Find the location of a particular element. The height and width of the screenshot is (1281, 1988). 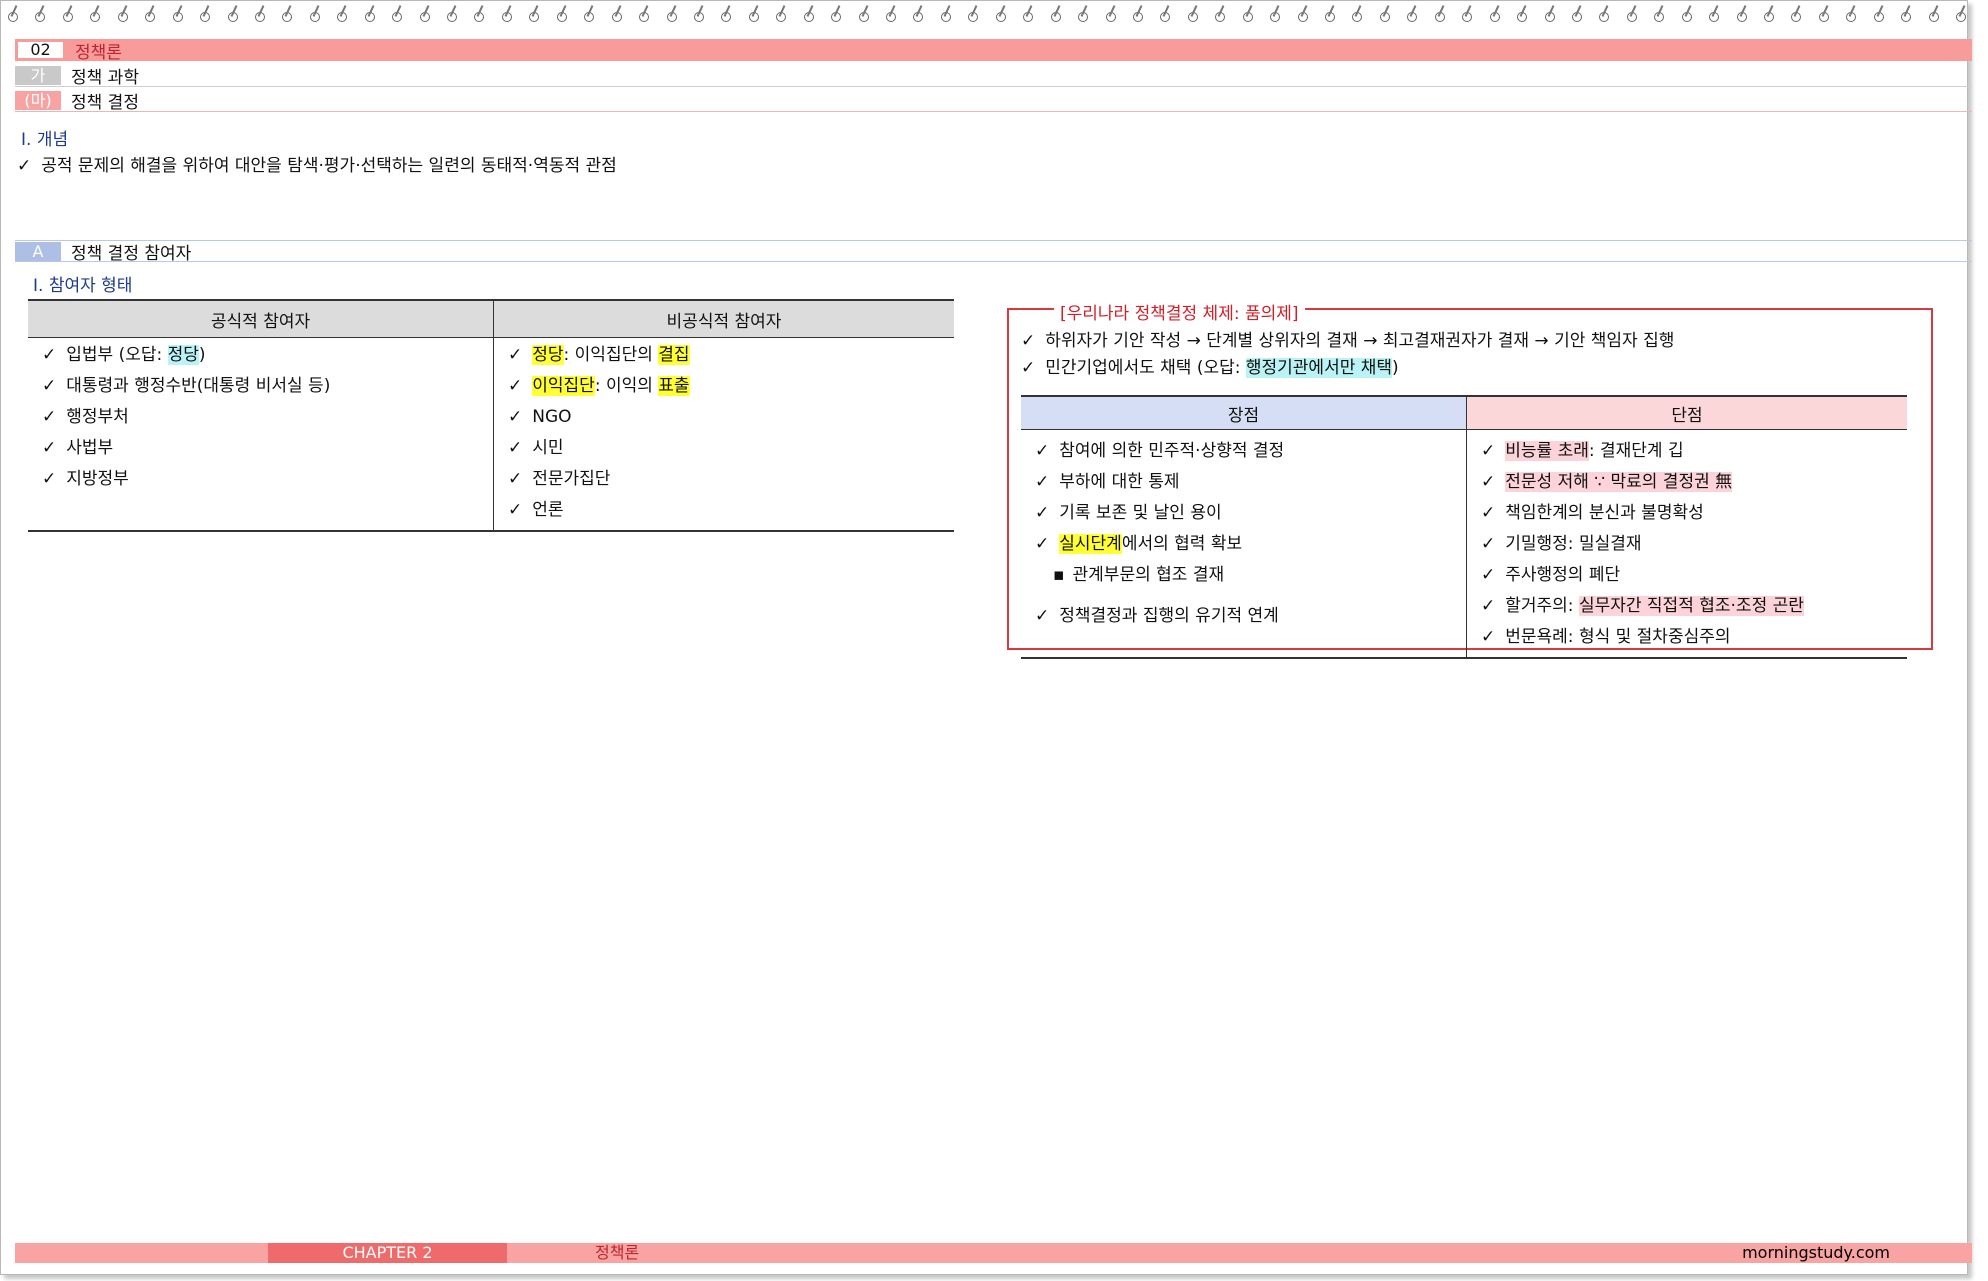

subsection-header: (마) 정책 결정 is located at coordinates (993, 101).